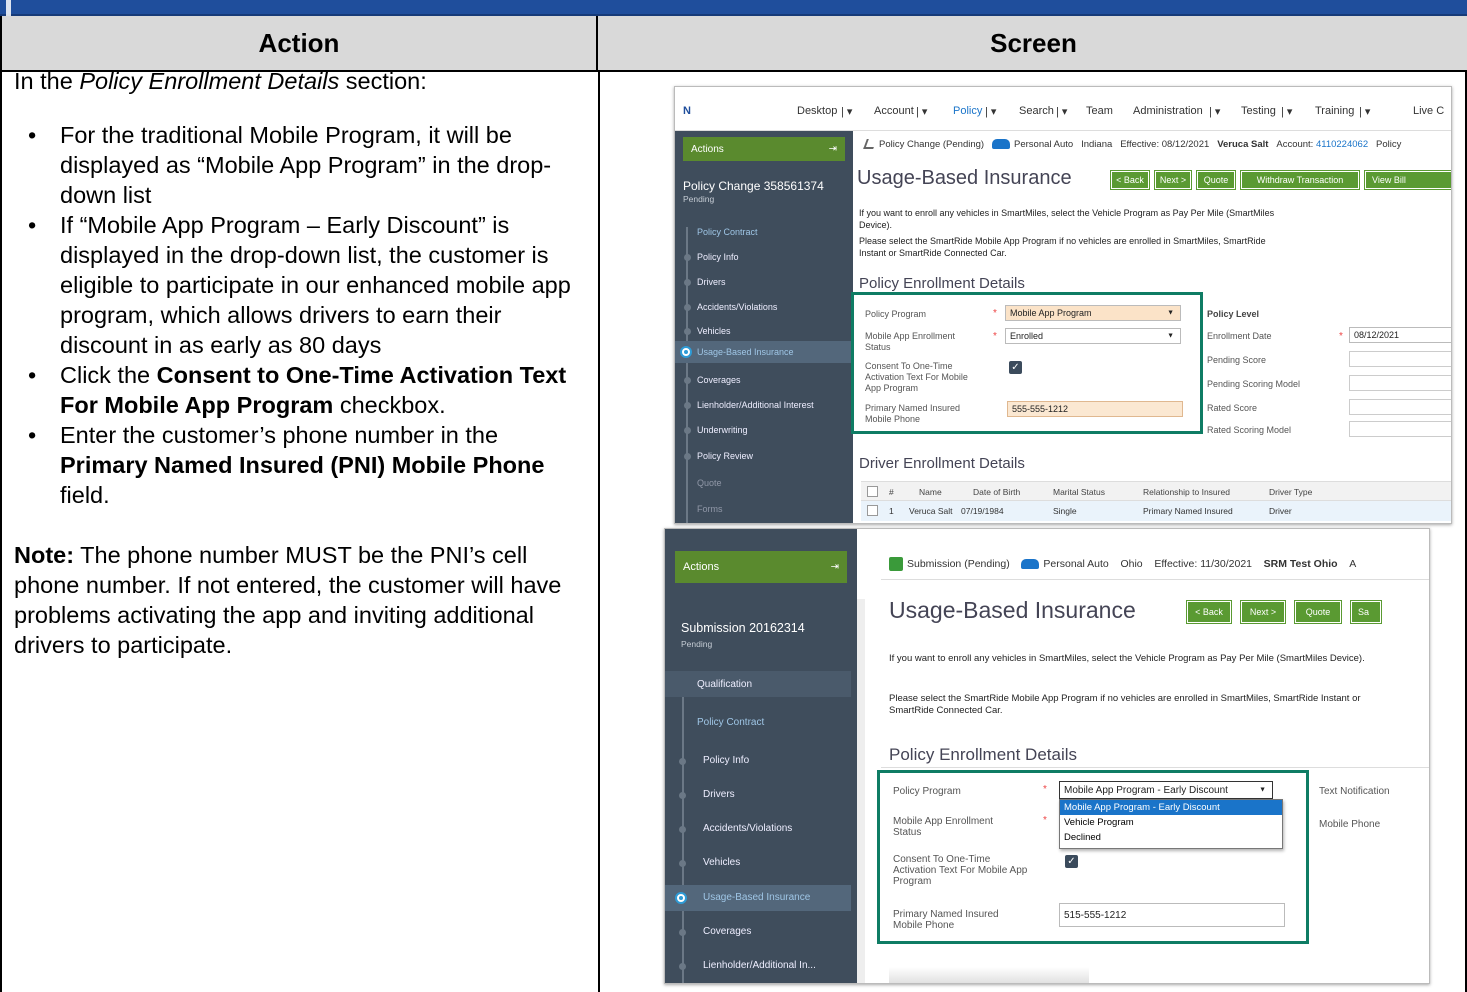  Describe the element at coordinates (922, 112) in the screenshot. I see `nav-sep-2: | ▾` at that location.